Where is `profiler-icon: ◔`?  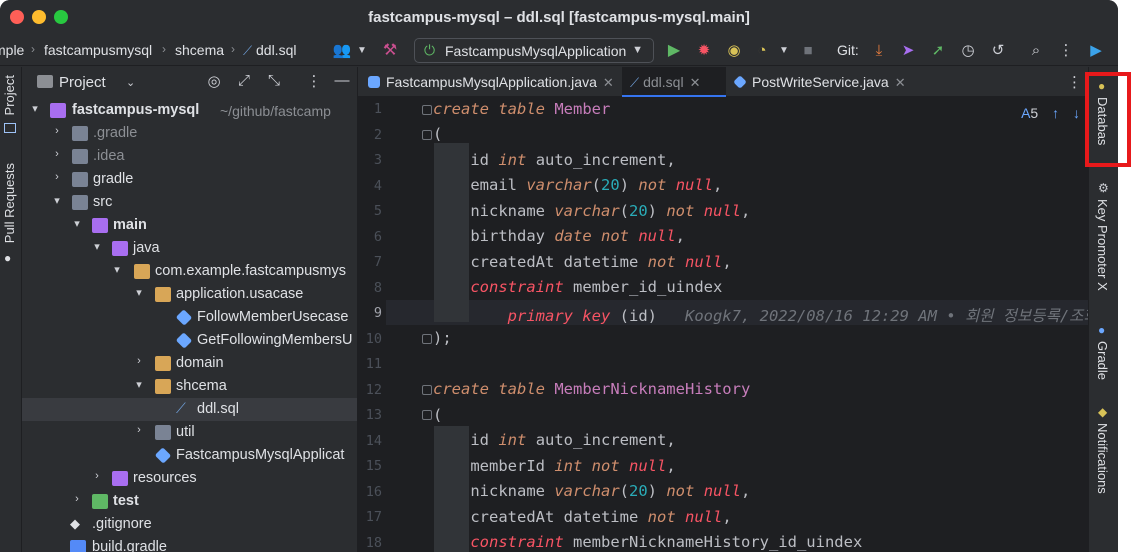 profiler-icon: ◔ is located at coordinates (762, 50).